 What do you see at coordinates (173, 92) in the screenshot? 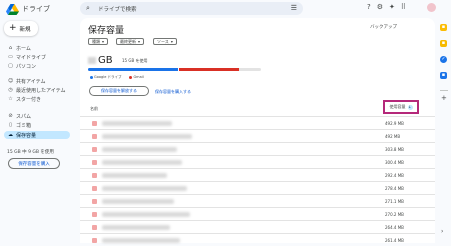
I see `buy-storage-link: 保存容量を購入する` at bounding box center [173, 92].